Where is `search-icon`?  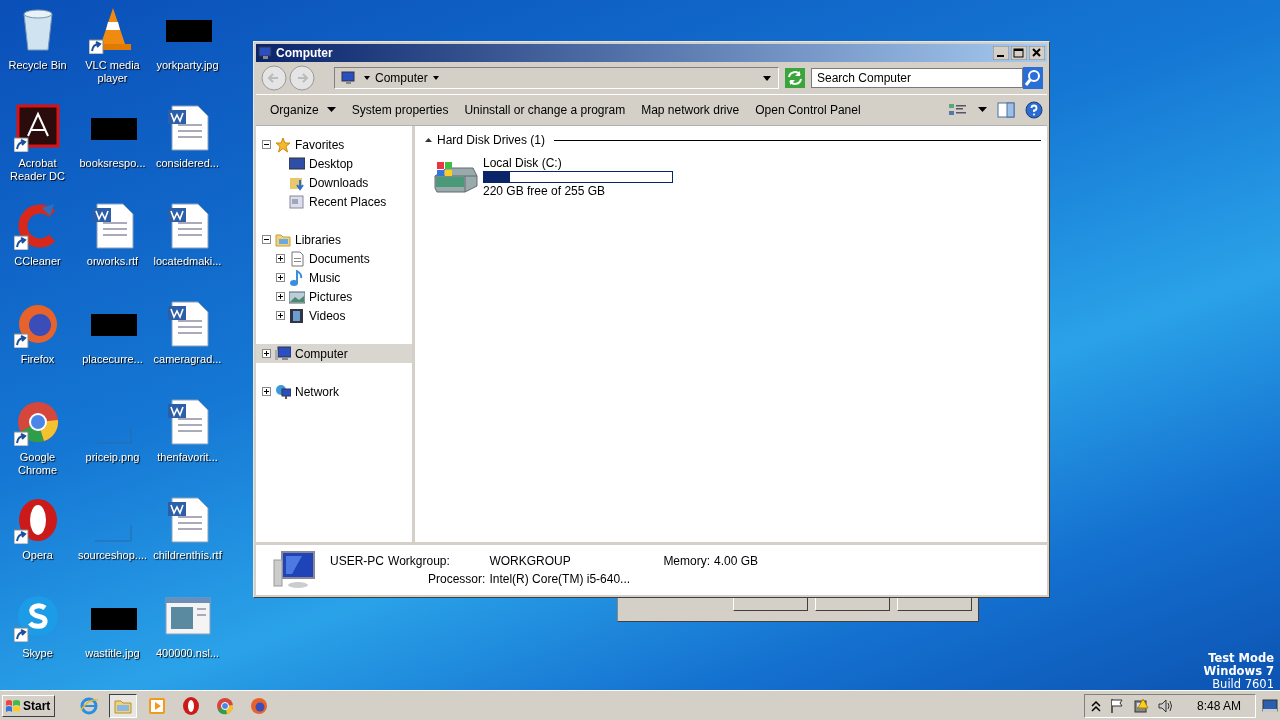
search-icon is located at coordinates (1033, 78).